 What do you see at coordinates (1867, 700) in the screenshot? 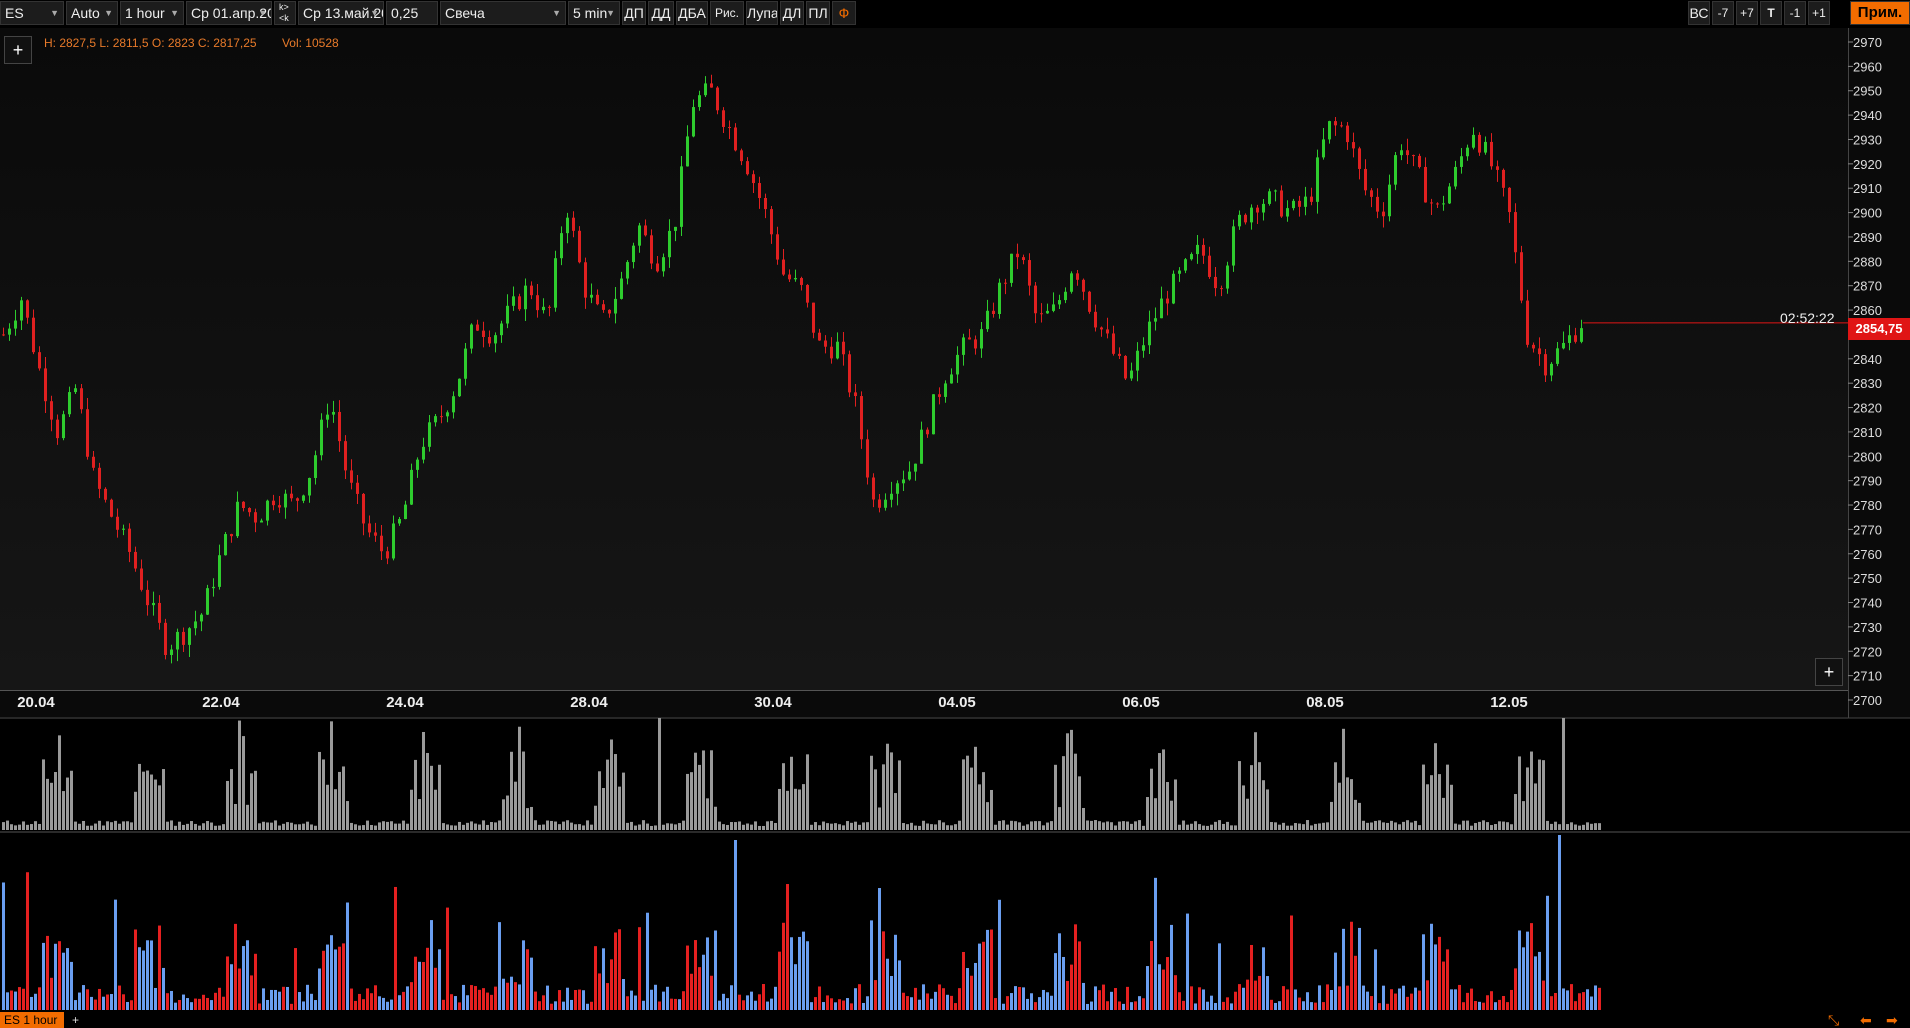
I see `y-tick-label: 2700` at bounding box center [1867, 700].